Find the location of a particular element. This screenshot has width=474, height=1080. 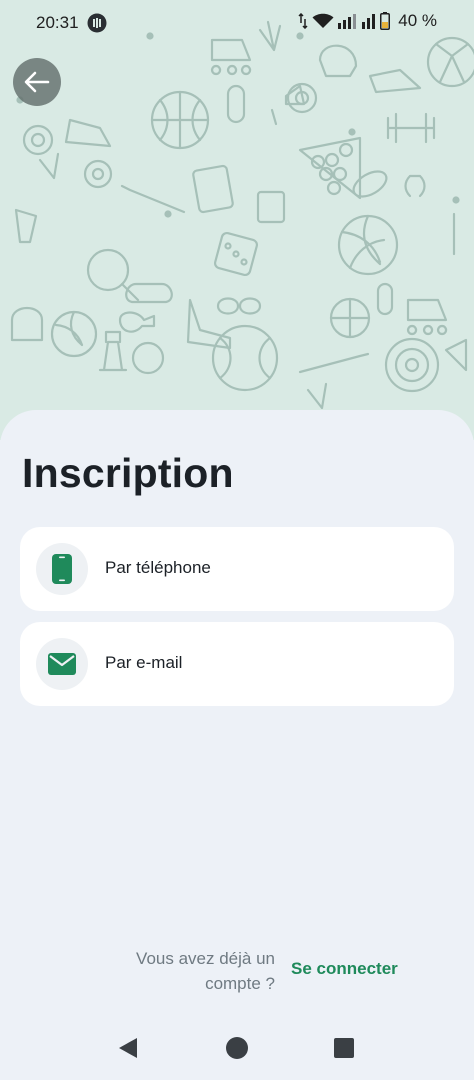

battery-icon is located at coordinates (385, 21).